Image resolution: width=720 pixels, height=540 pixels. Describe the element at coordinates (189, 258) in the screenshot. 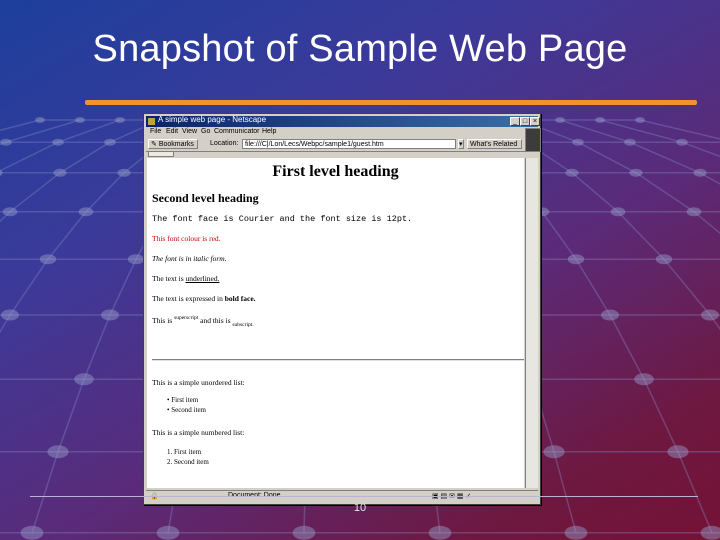

I see `italic-paragraph: The font is in italic form.` at that location.